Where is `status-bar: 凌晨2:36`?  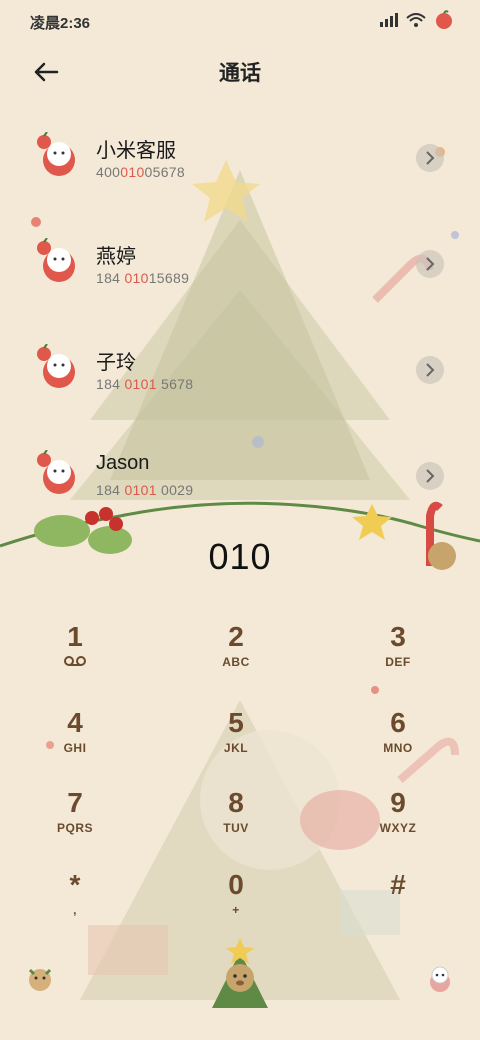
status-bar: 凌晨2:36 is located at coordinates (240, 22).